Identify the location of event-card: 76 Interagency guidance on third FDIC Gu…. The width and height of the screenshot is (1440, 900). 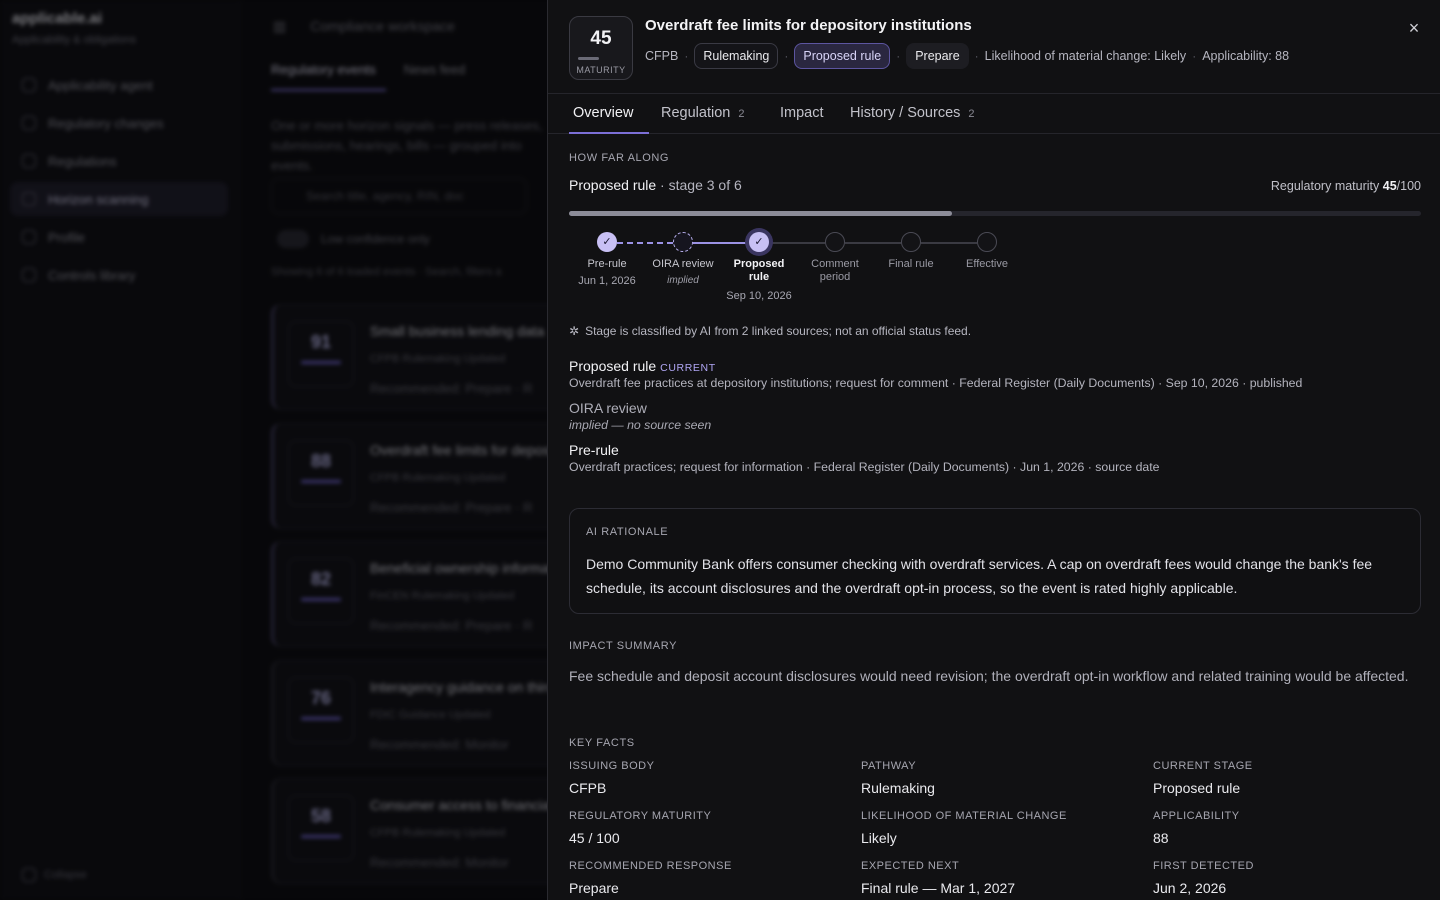
(421, 713).